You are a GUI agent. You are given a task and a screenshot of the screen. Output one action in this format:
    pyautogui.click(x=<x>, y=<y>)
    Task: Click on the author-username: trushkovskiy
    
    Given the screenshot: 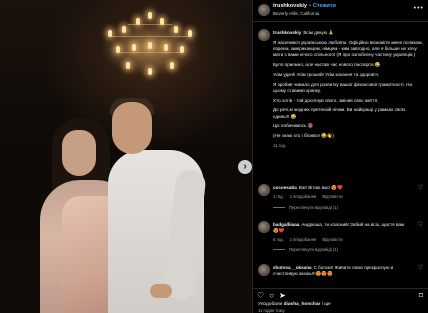 What is the action you would take?
    pyautogui.click(x=290, y=6)
    